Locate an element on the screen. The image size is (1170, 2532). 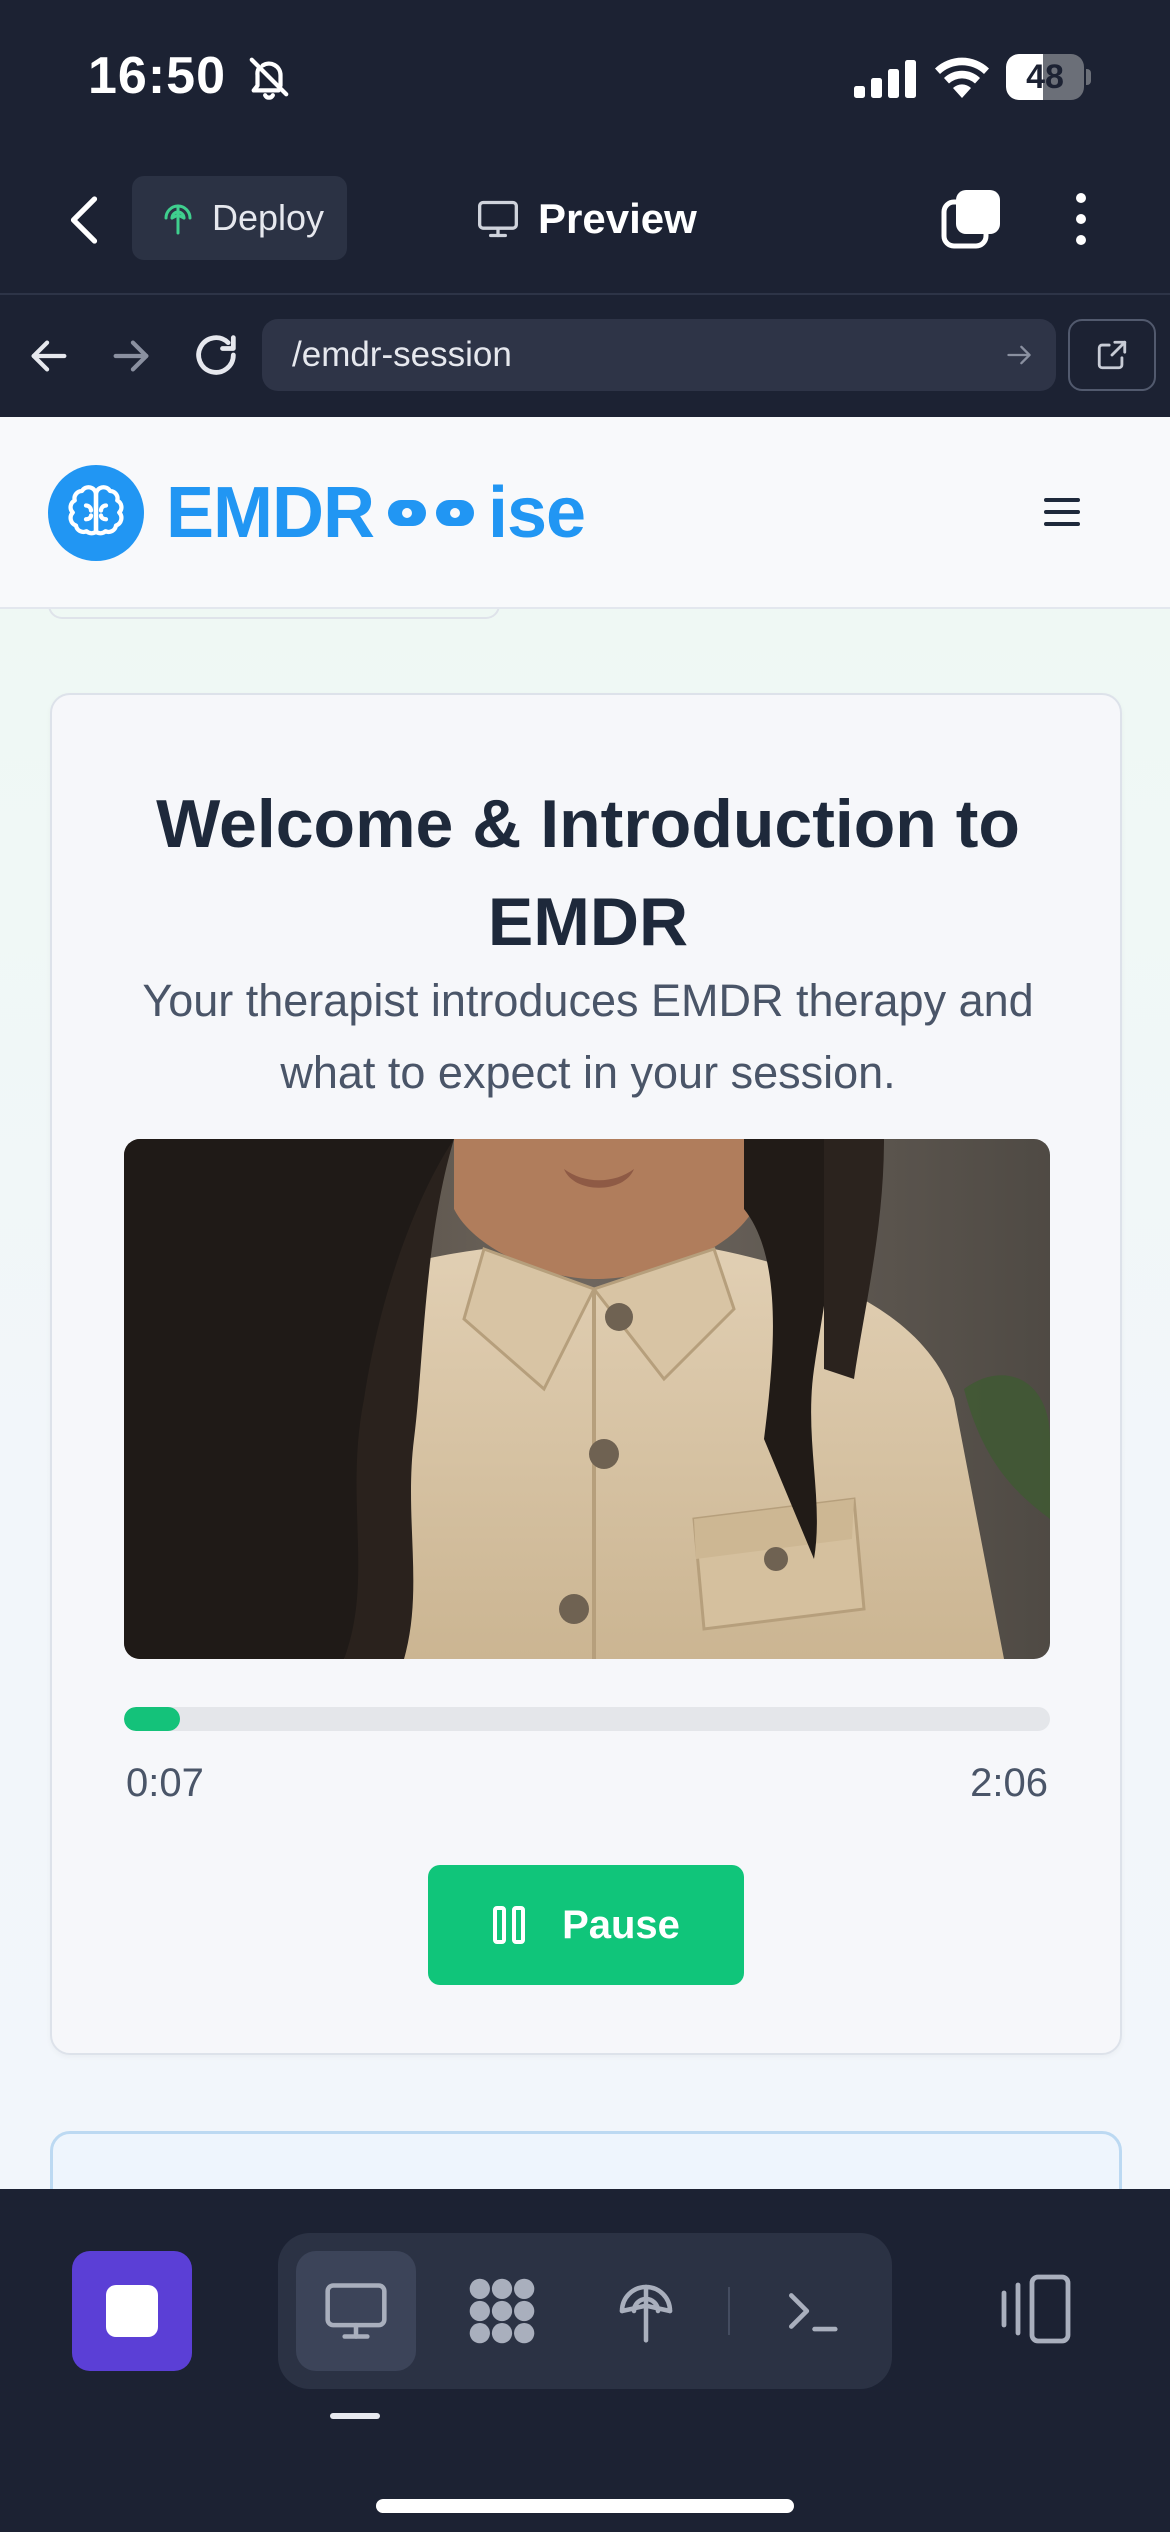
current-time: 0:07 is located at coordinates (165, 1783).